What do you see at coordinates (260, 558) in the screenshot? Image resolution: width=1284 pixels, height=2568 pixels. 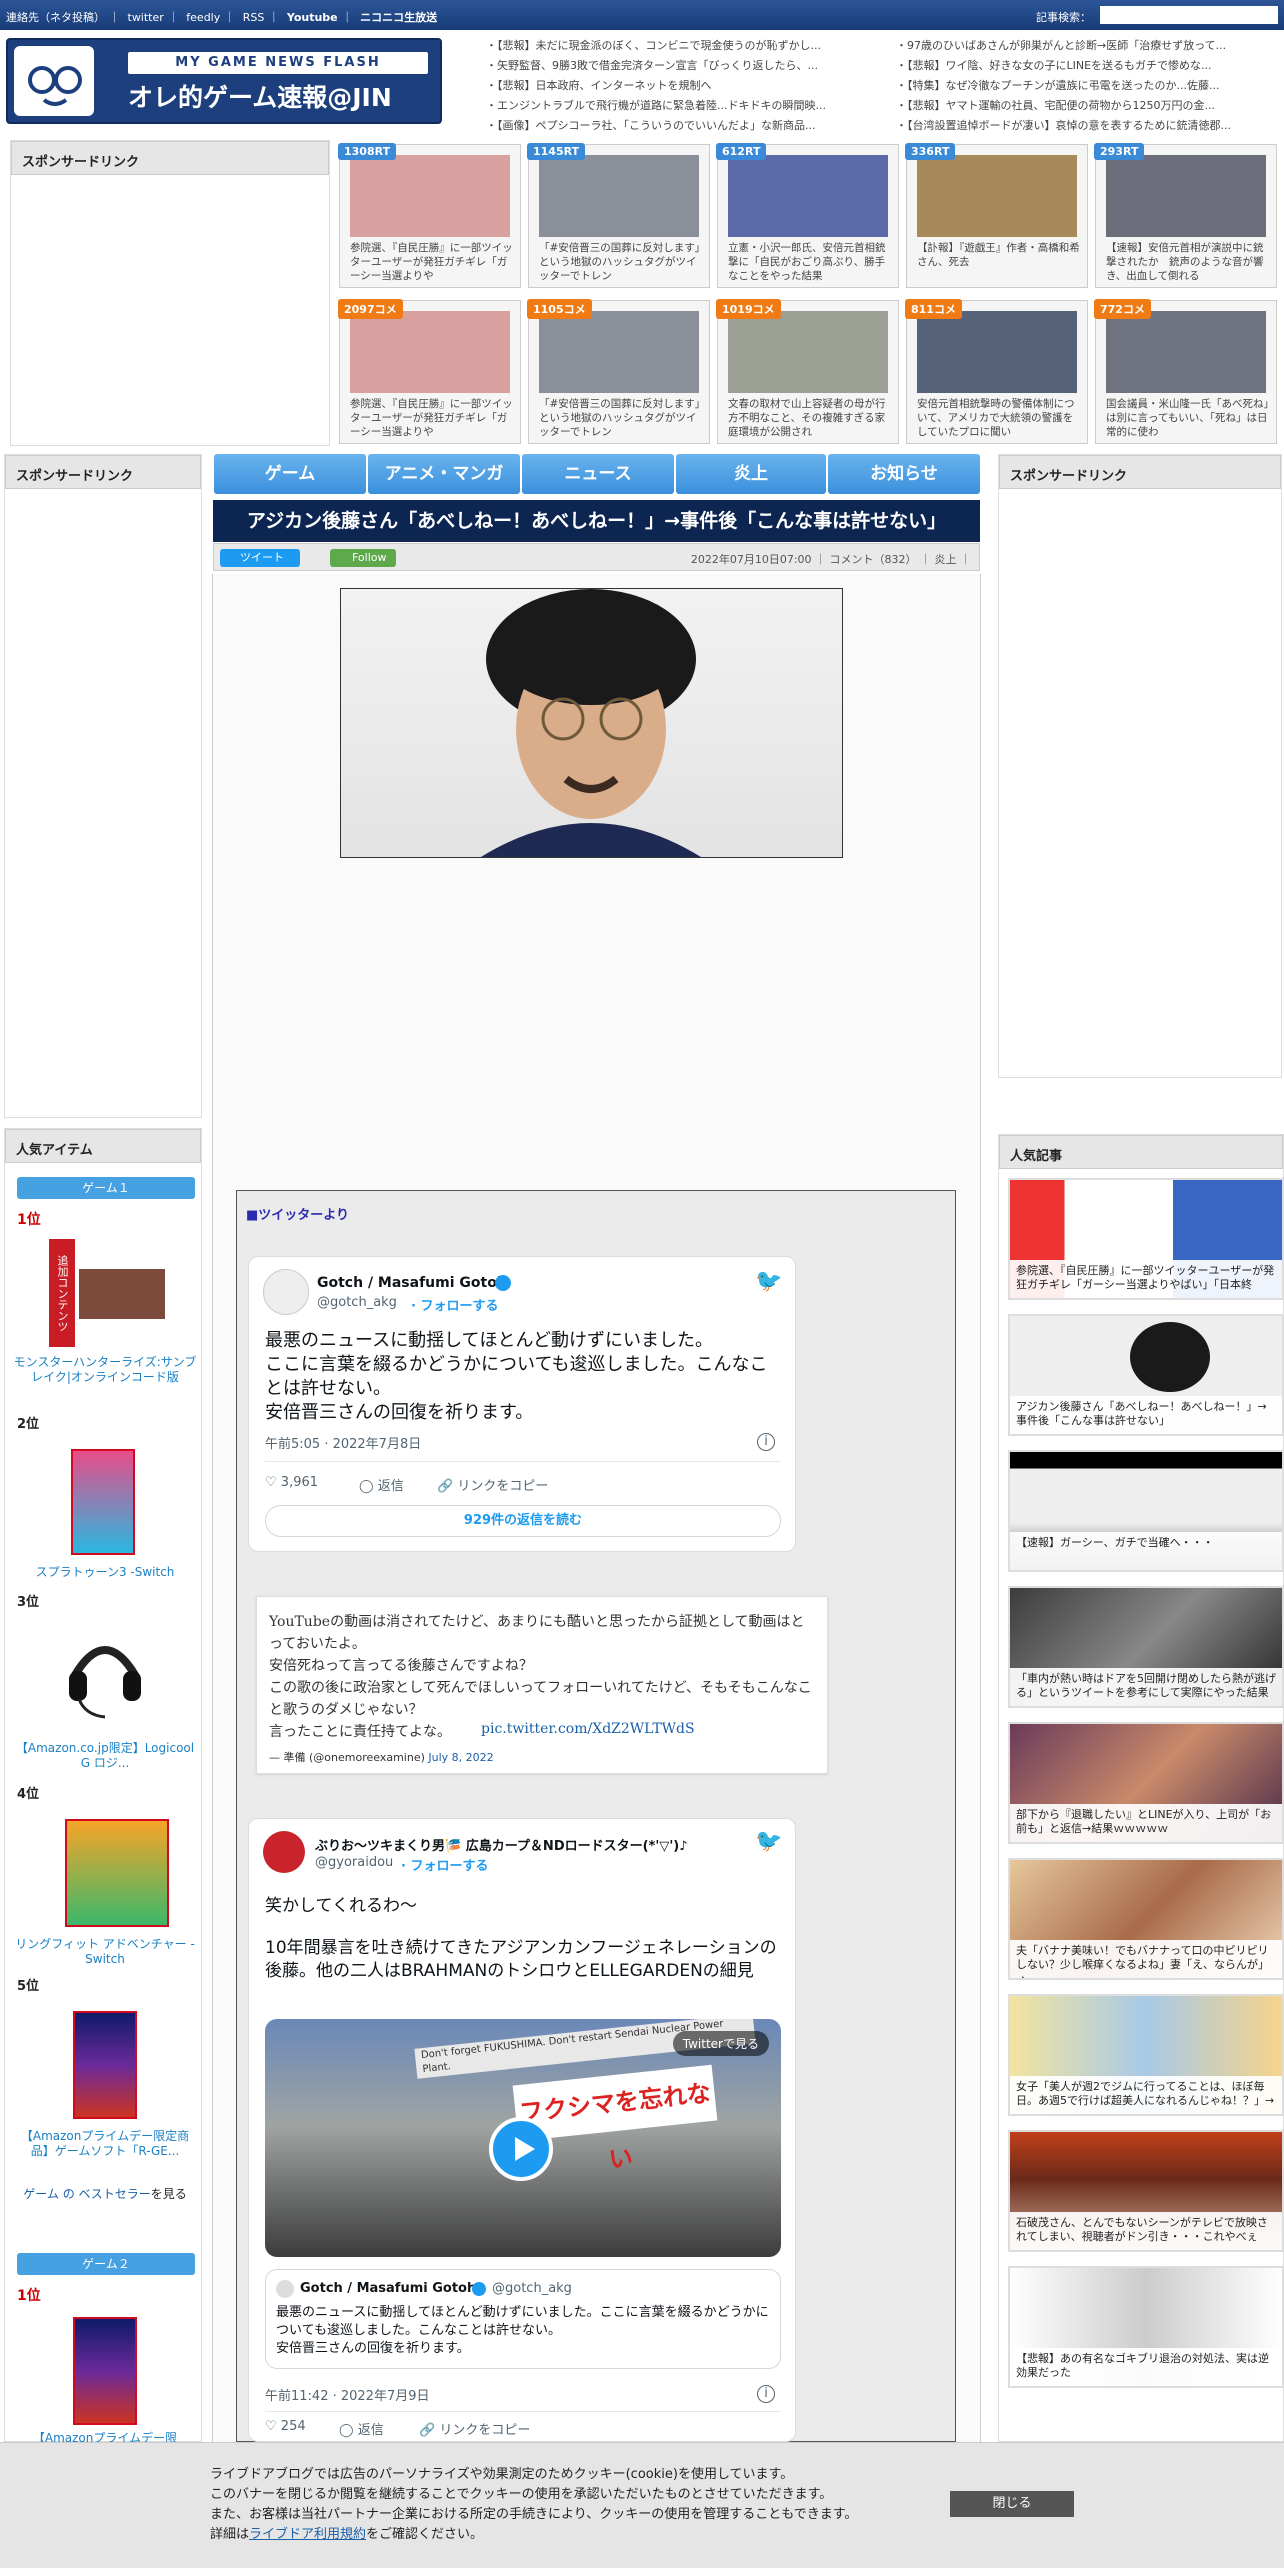 I see `tweet-share-button: ツイート` at bounding box center [260, 558].